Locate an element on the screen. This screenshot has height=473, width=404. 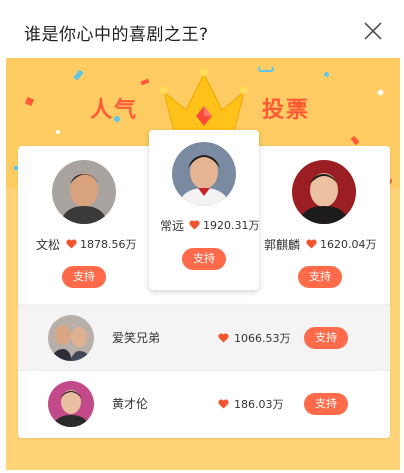
vote-count: 1878.56万 is located at coordinates (108, 244).